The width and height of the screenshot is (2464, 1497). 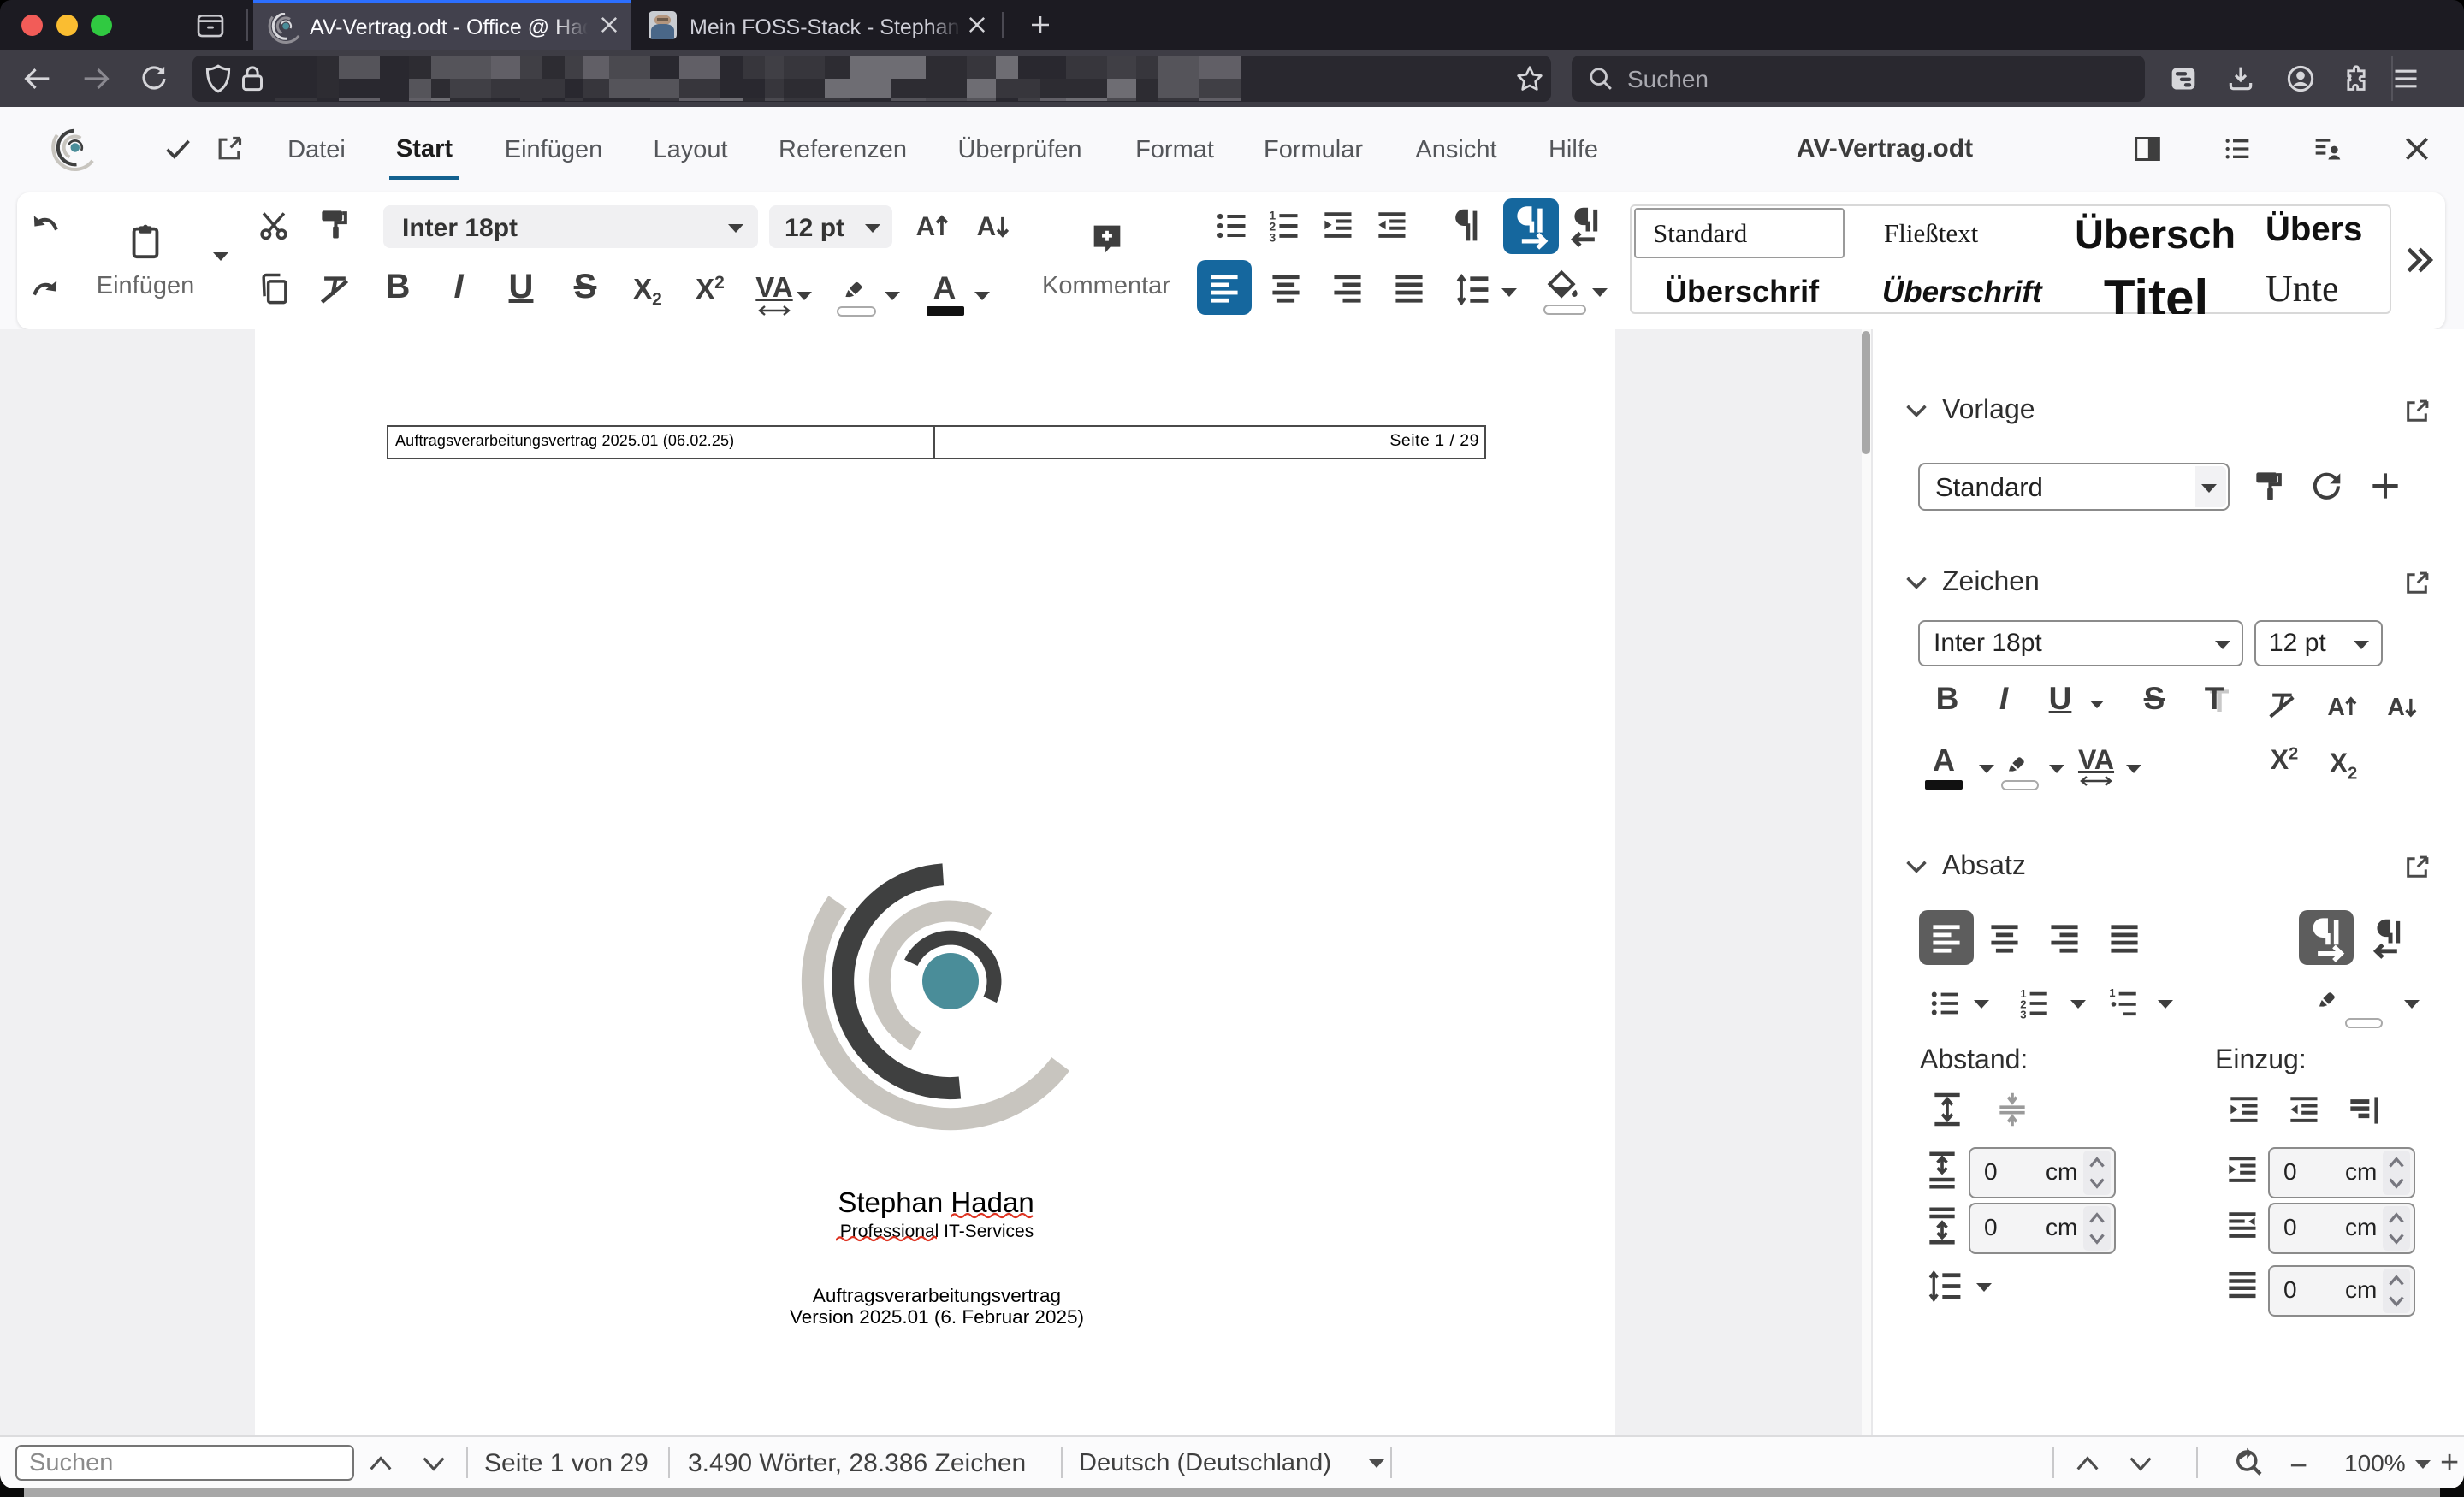 I want to click on svg-text: 1, so click(x=2112, y=992).